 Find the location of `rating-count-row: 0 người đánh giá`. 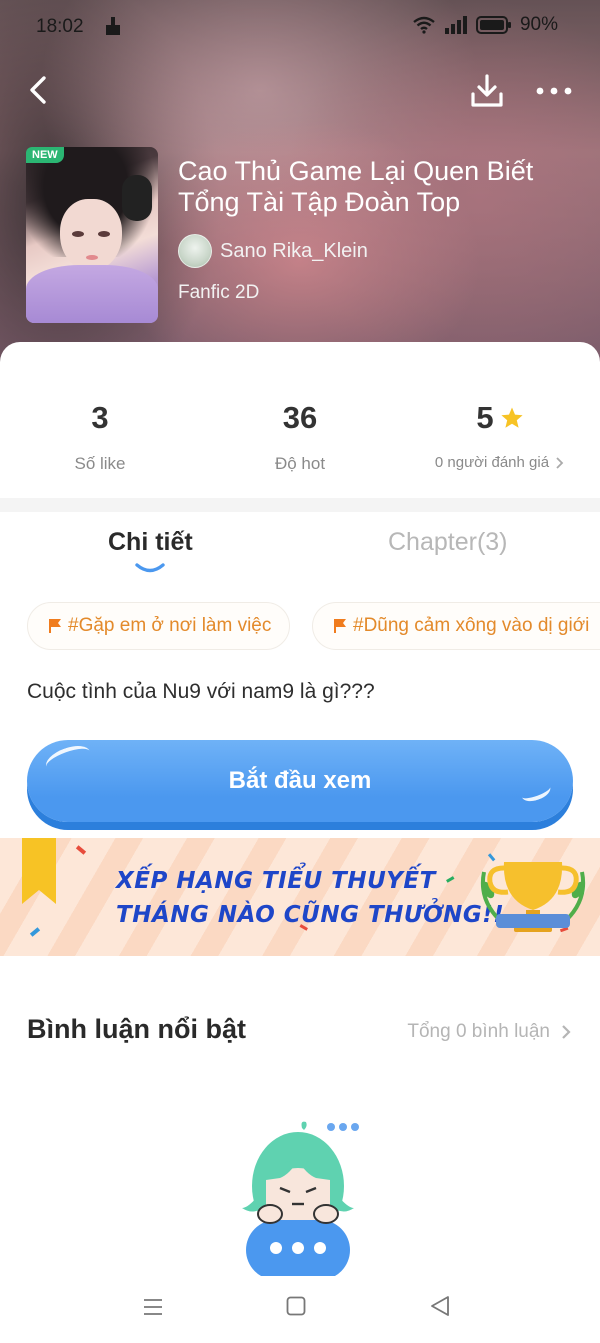

rating-count-row: 0 người đánh giá is located at coordinates (500, 462).